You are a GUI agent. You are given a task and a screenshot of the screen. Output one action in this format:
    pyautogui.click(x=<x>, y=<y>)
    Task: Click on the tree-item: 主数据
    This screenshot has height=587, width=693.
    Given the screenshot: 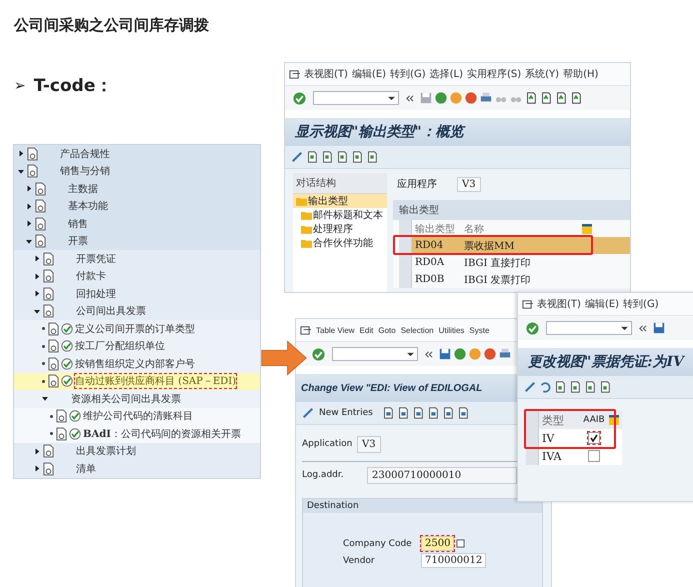 What is the action you would take?
    pyautogui.click(x=83, y=189)
    